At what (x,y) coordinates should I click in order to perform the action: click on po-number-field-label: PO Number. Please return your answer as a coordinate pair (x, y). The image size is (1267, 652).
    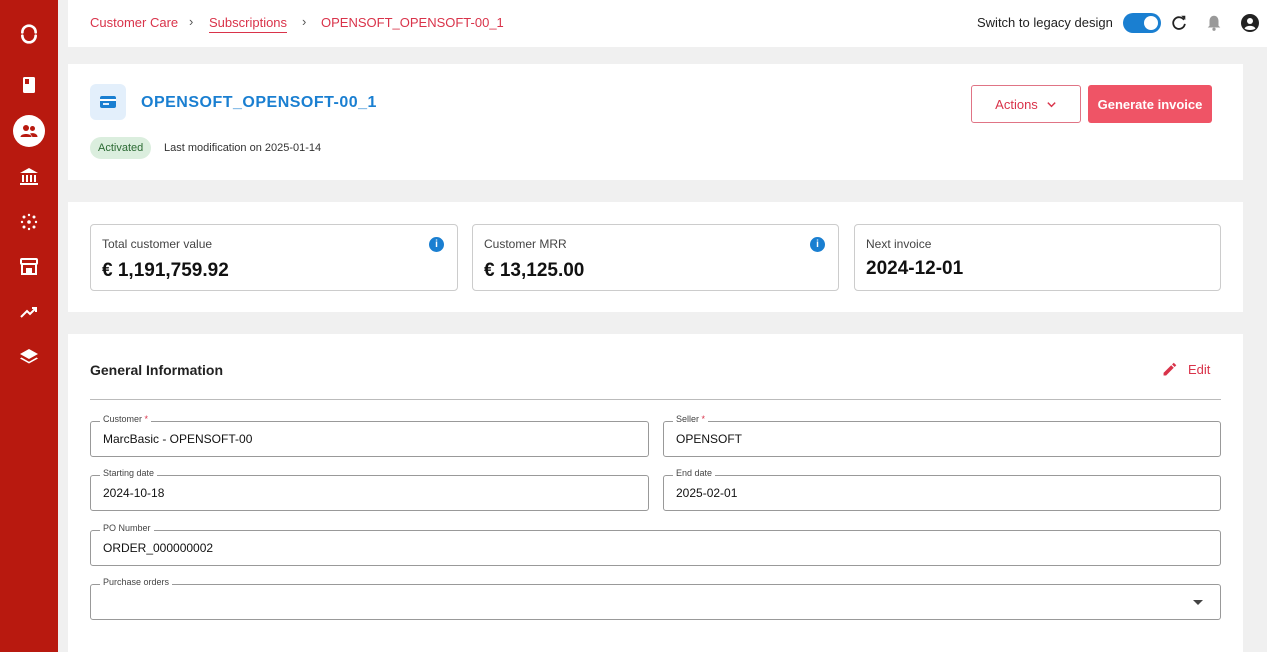
    Looking at the image, I should click on (127, 528).